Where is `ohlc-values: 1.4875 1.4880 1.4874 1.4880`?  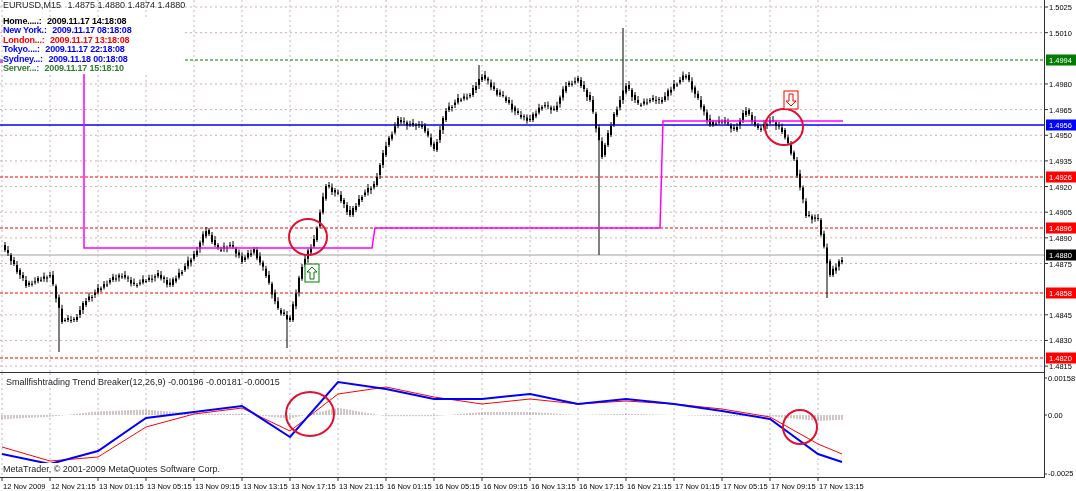 ohlc-values: 1.4875 1.4880 1.4874 1.4880 is located at coordinates (126, 5).